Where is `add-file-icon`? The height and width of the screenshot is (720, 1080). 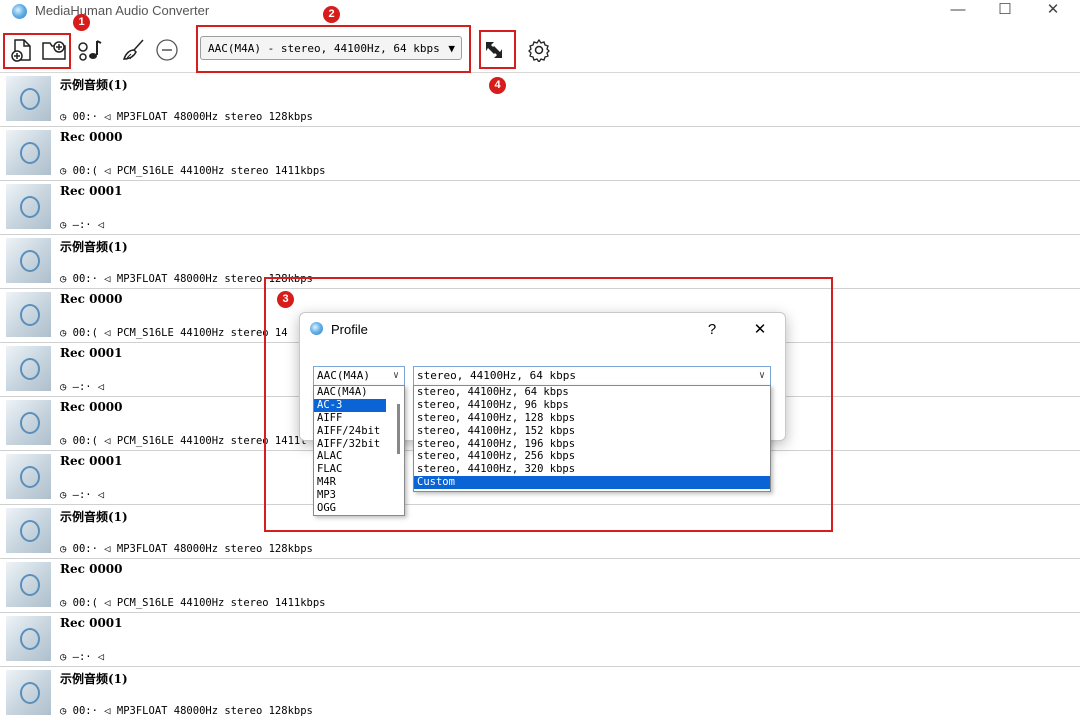 add-file-icon is located at coordinates (22, 50).